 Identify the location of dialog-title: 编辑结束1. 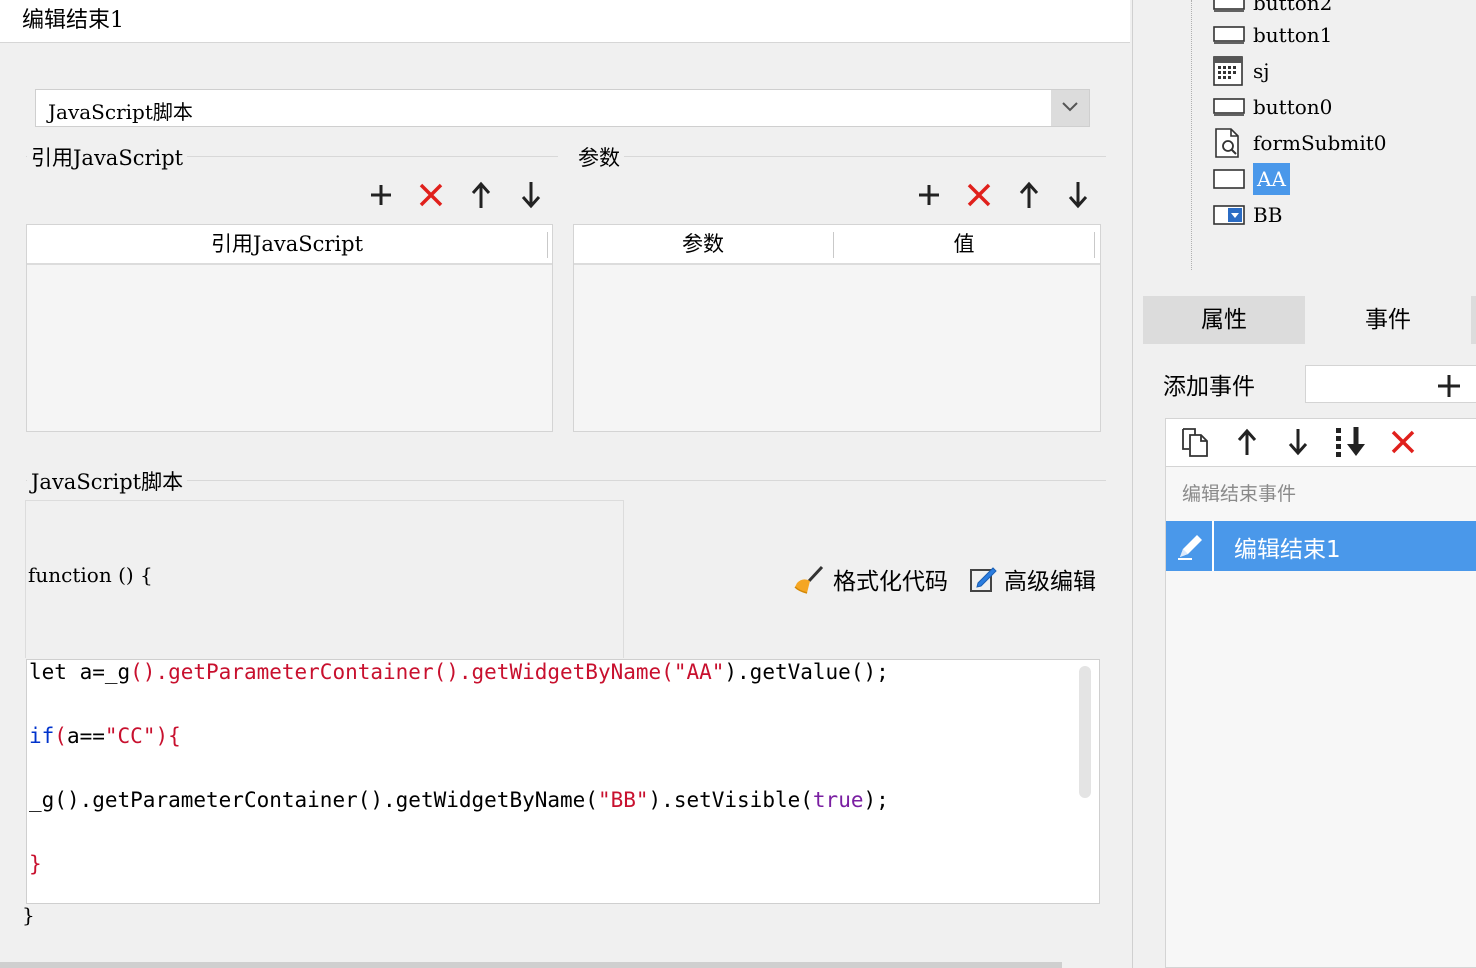
(73, 20).